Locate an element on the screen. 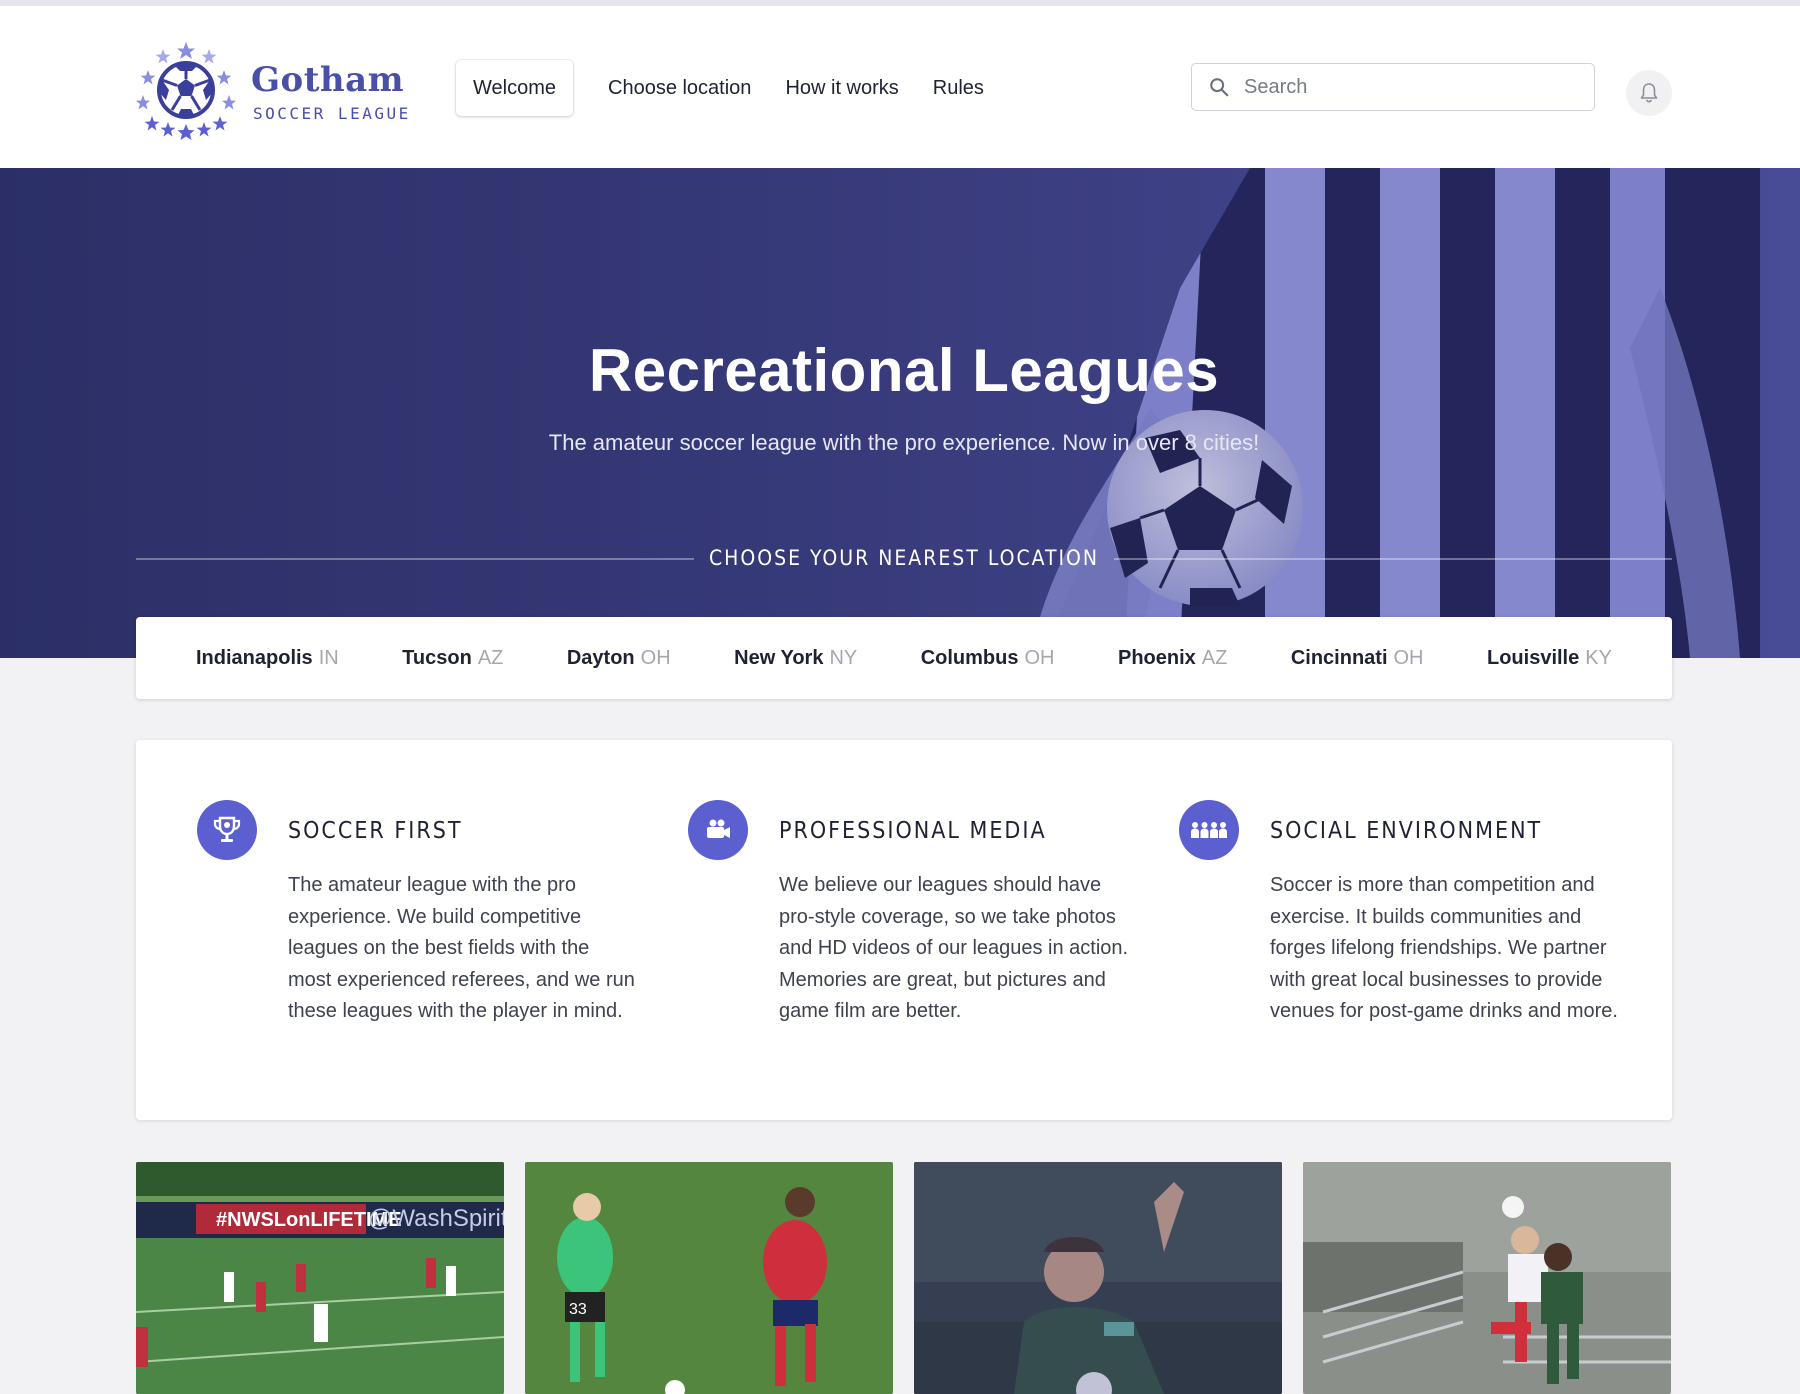 Image resolution: width=1800 pixels, height=1394 pixels. trophy-icon is located at coordinates (227, 830).